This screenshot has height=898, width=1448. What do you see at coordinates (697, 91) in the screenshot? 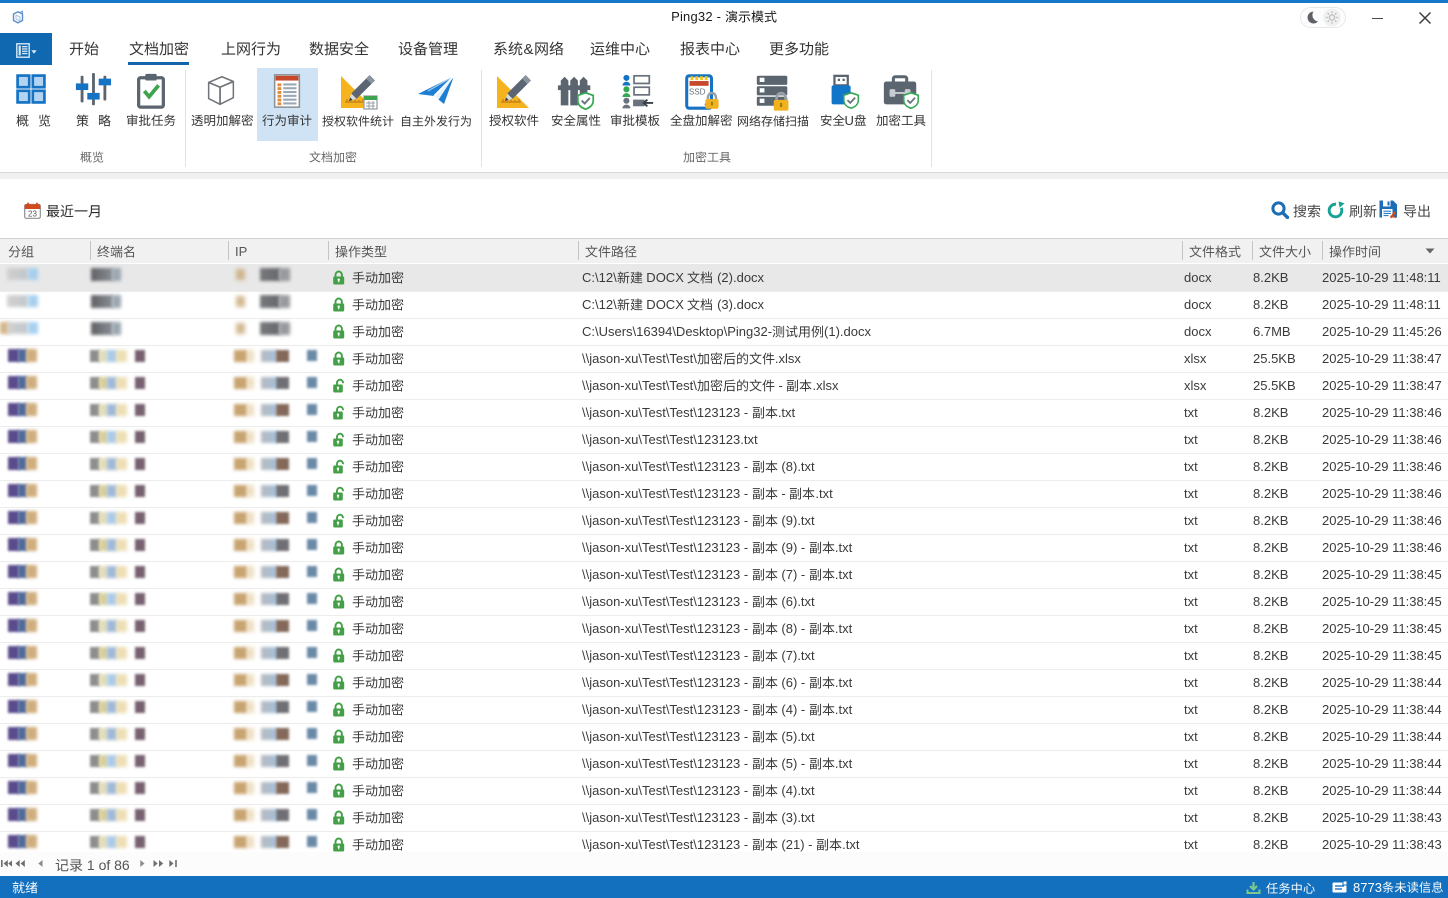
I see `svg-text: SSD` at bounding box center [697, 91].